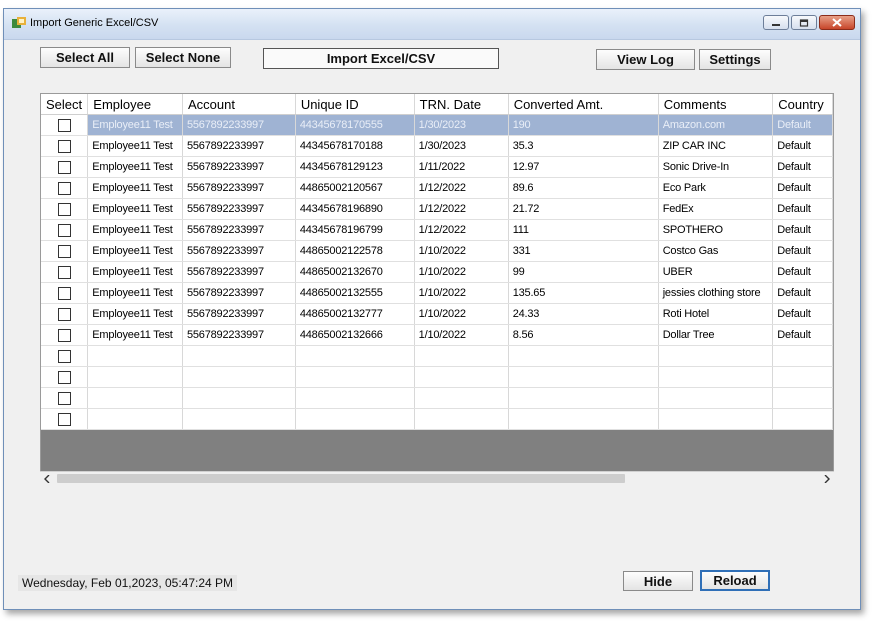 The image size is (879, 621). Describe the element at coordinates (827, 479) in the screenshot. I see `scroll-right-button` at that location.